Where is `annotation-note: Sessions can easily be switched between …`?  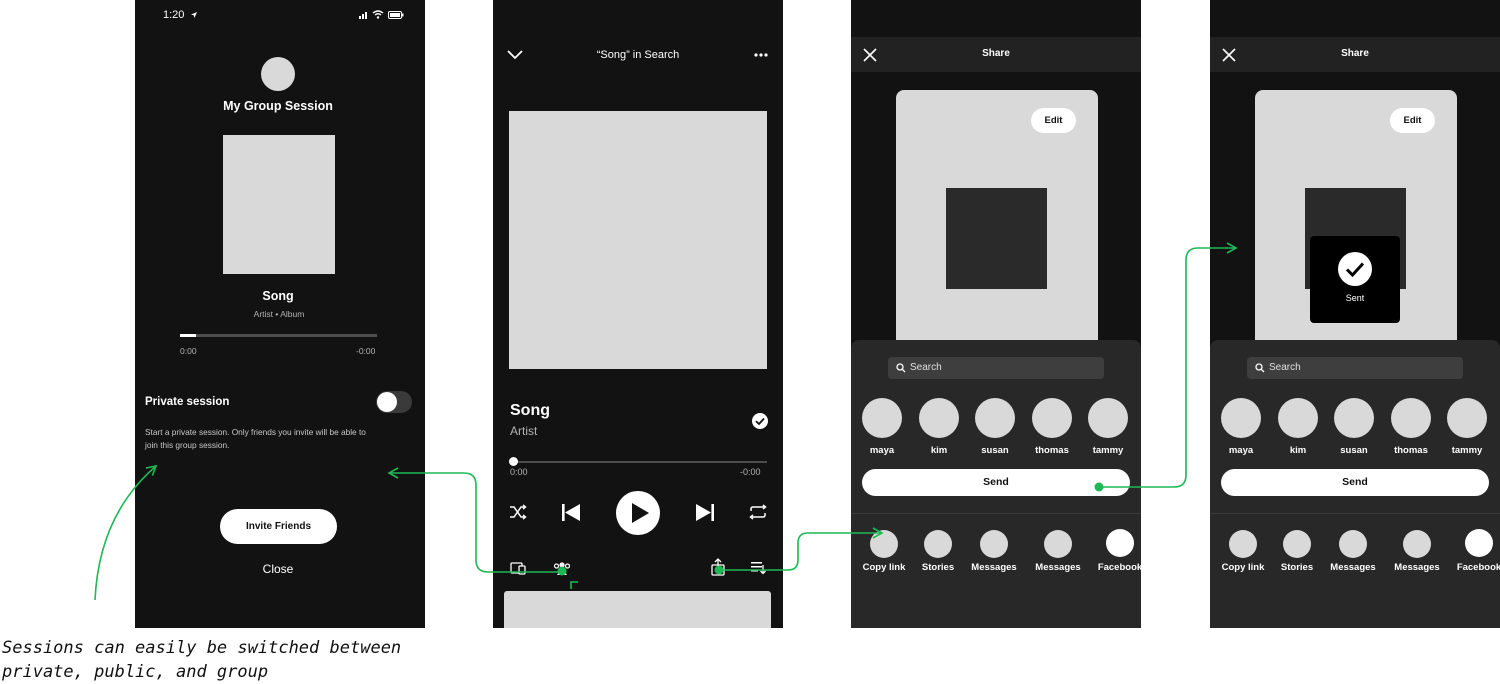
annotation-note: Sessions can easily be switched between … is located at coordinates (201, 660).